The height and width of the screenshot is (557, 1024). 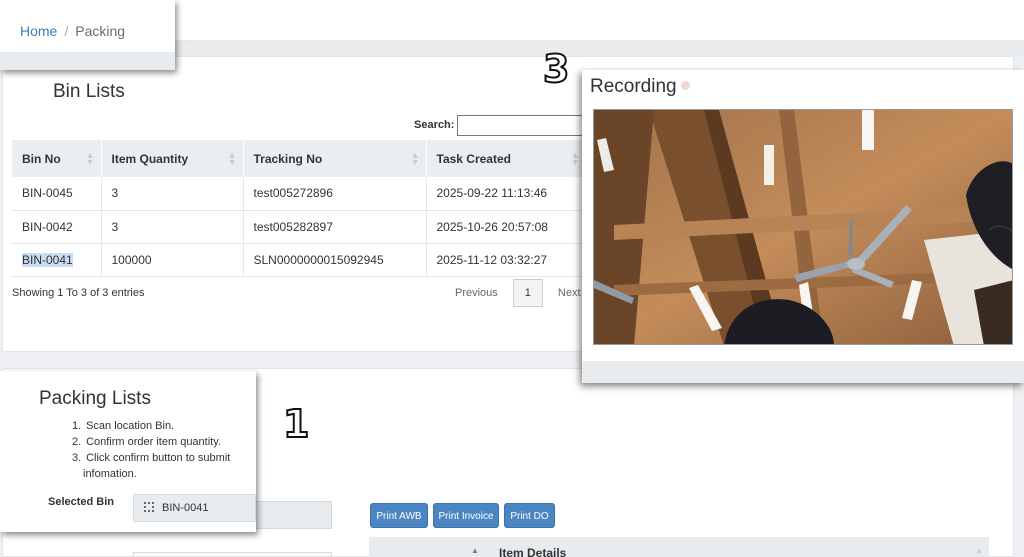 I want to click on item-details-header: ▲ Item Details ▲, so click(x=679, y=547).